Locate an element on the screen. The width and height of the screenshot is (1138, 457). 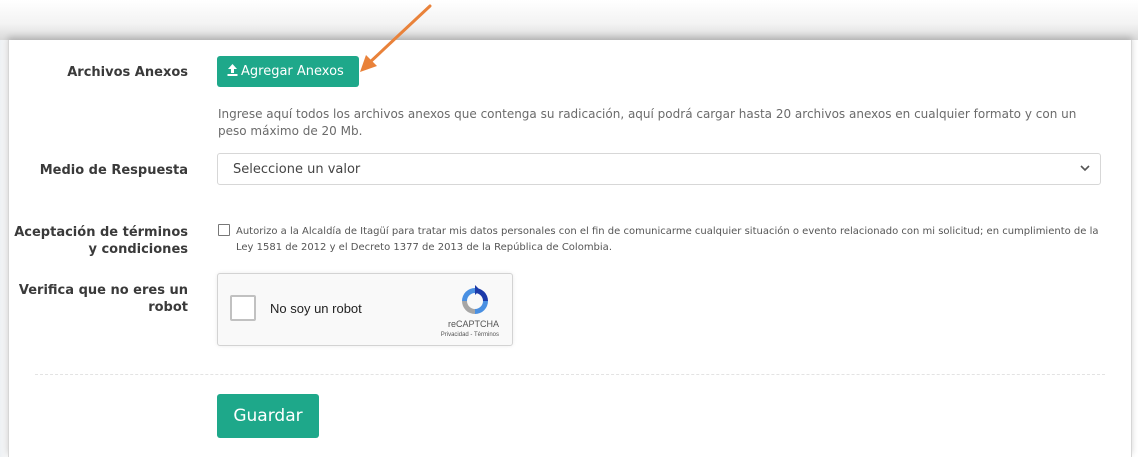
anexos-label: Archivos Anexos is located at coordinates (127, 72).